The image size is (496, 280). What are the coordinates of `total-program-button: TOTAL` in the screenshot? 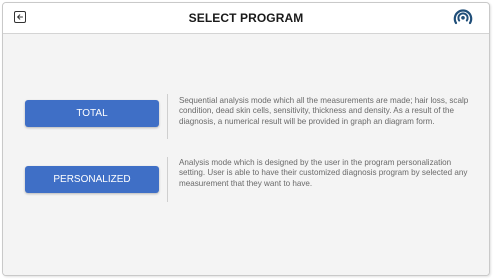 It's located at (92, 113).